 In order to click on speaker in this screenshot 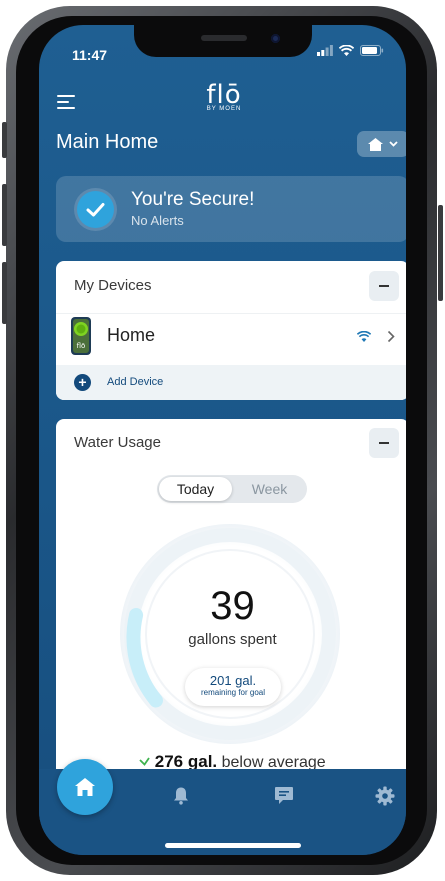, I will do `click(224, 38)`.